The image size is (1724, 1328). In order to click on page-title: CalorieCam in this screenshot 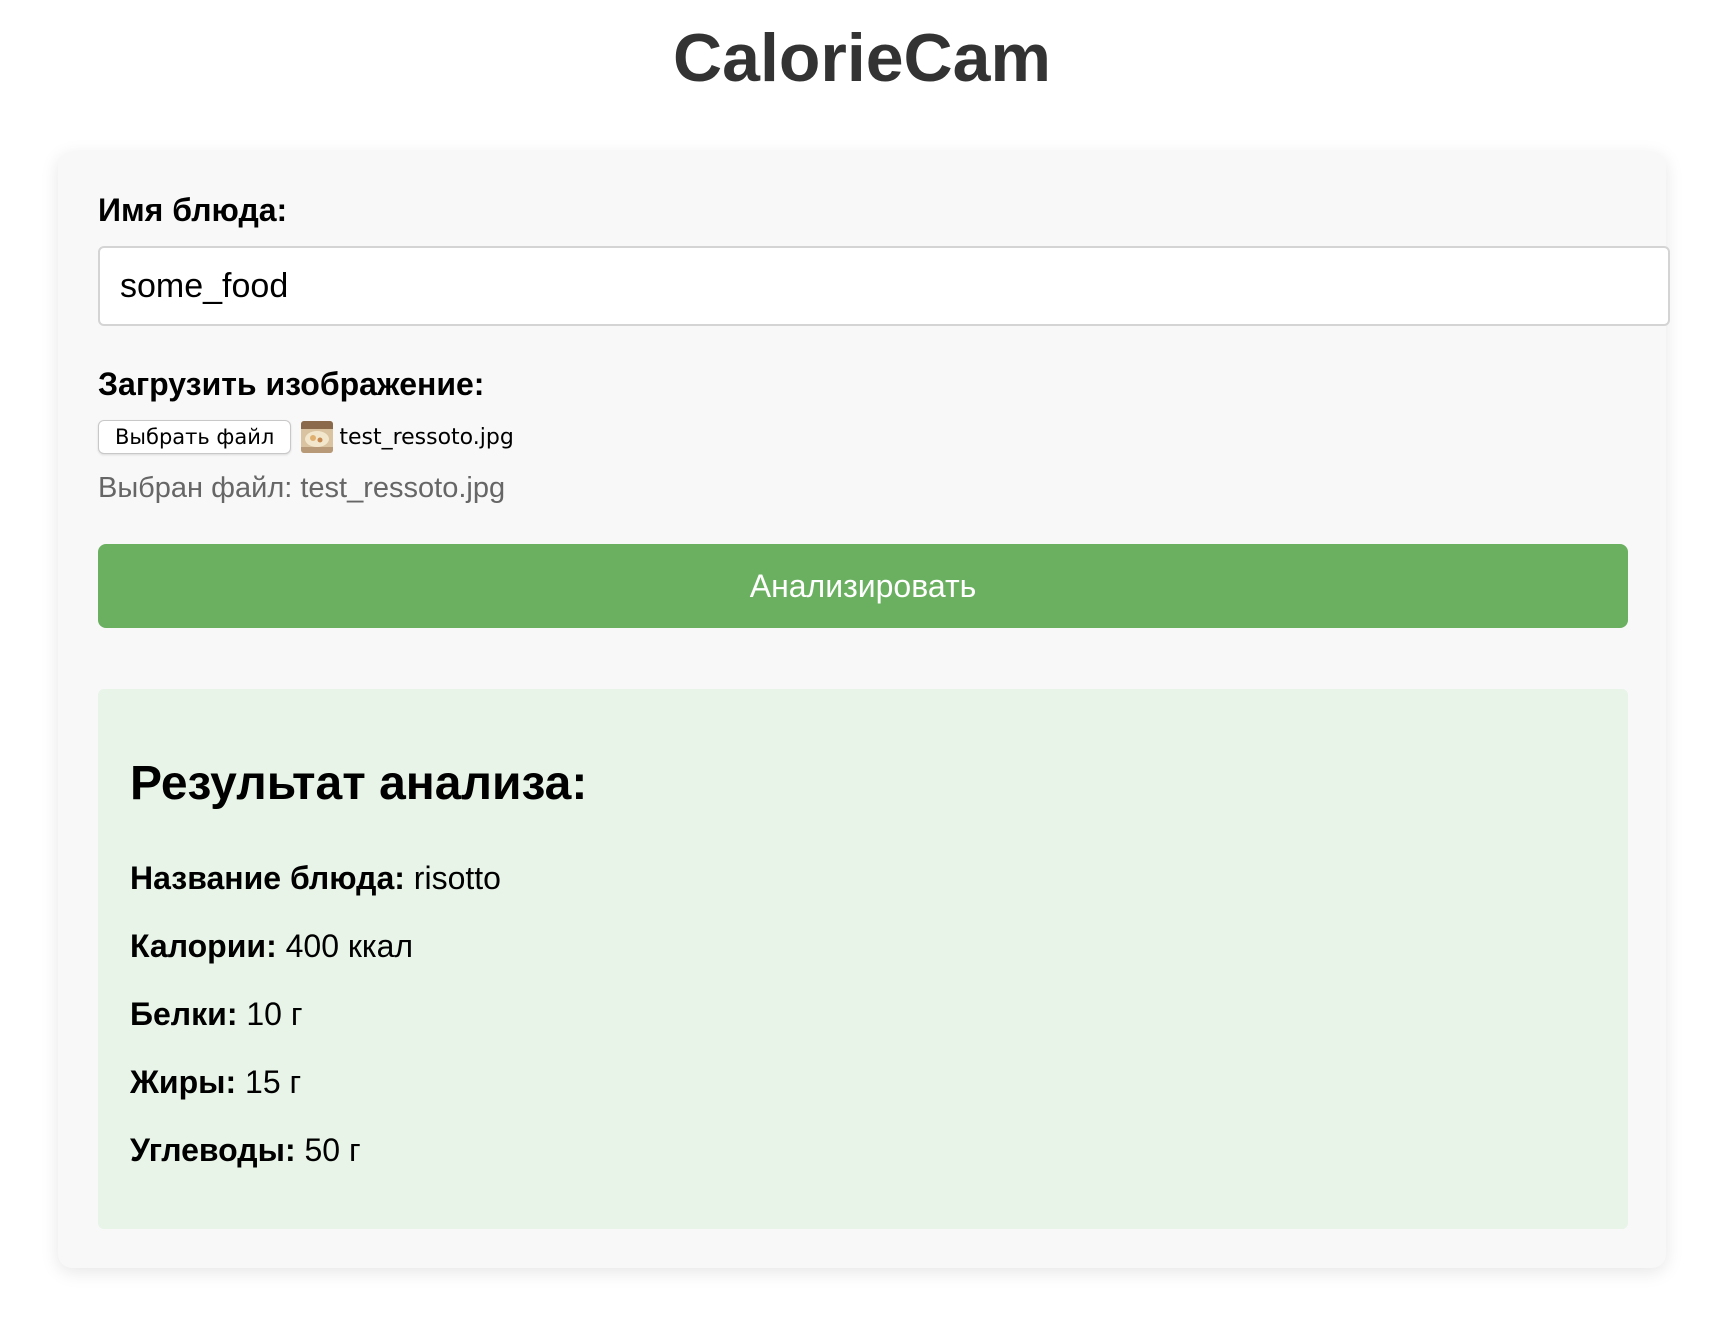, I will do `click(862, 58)`.